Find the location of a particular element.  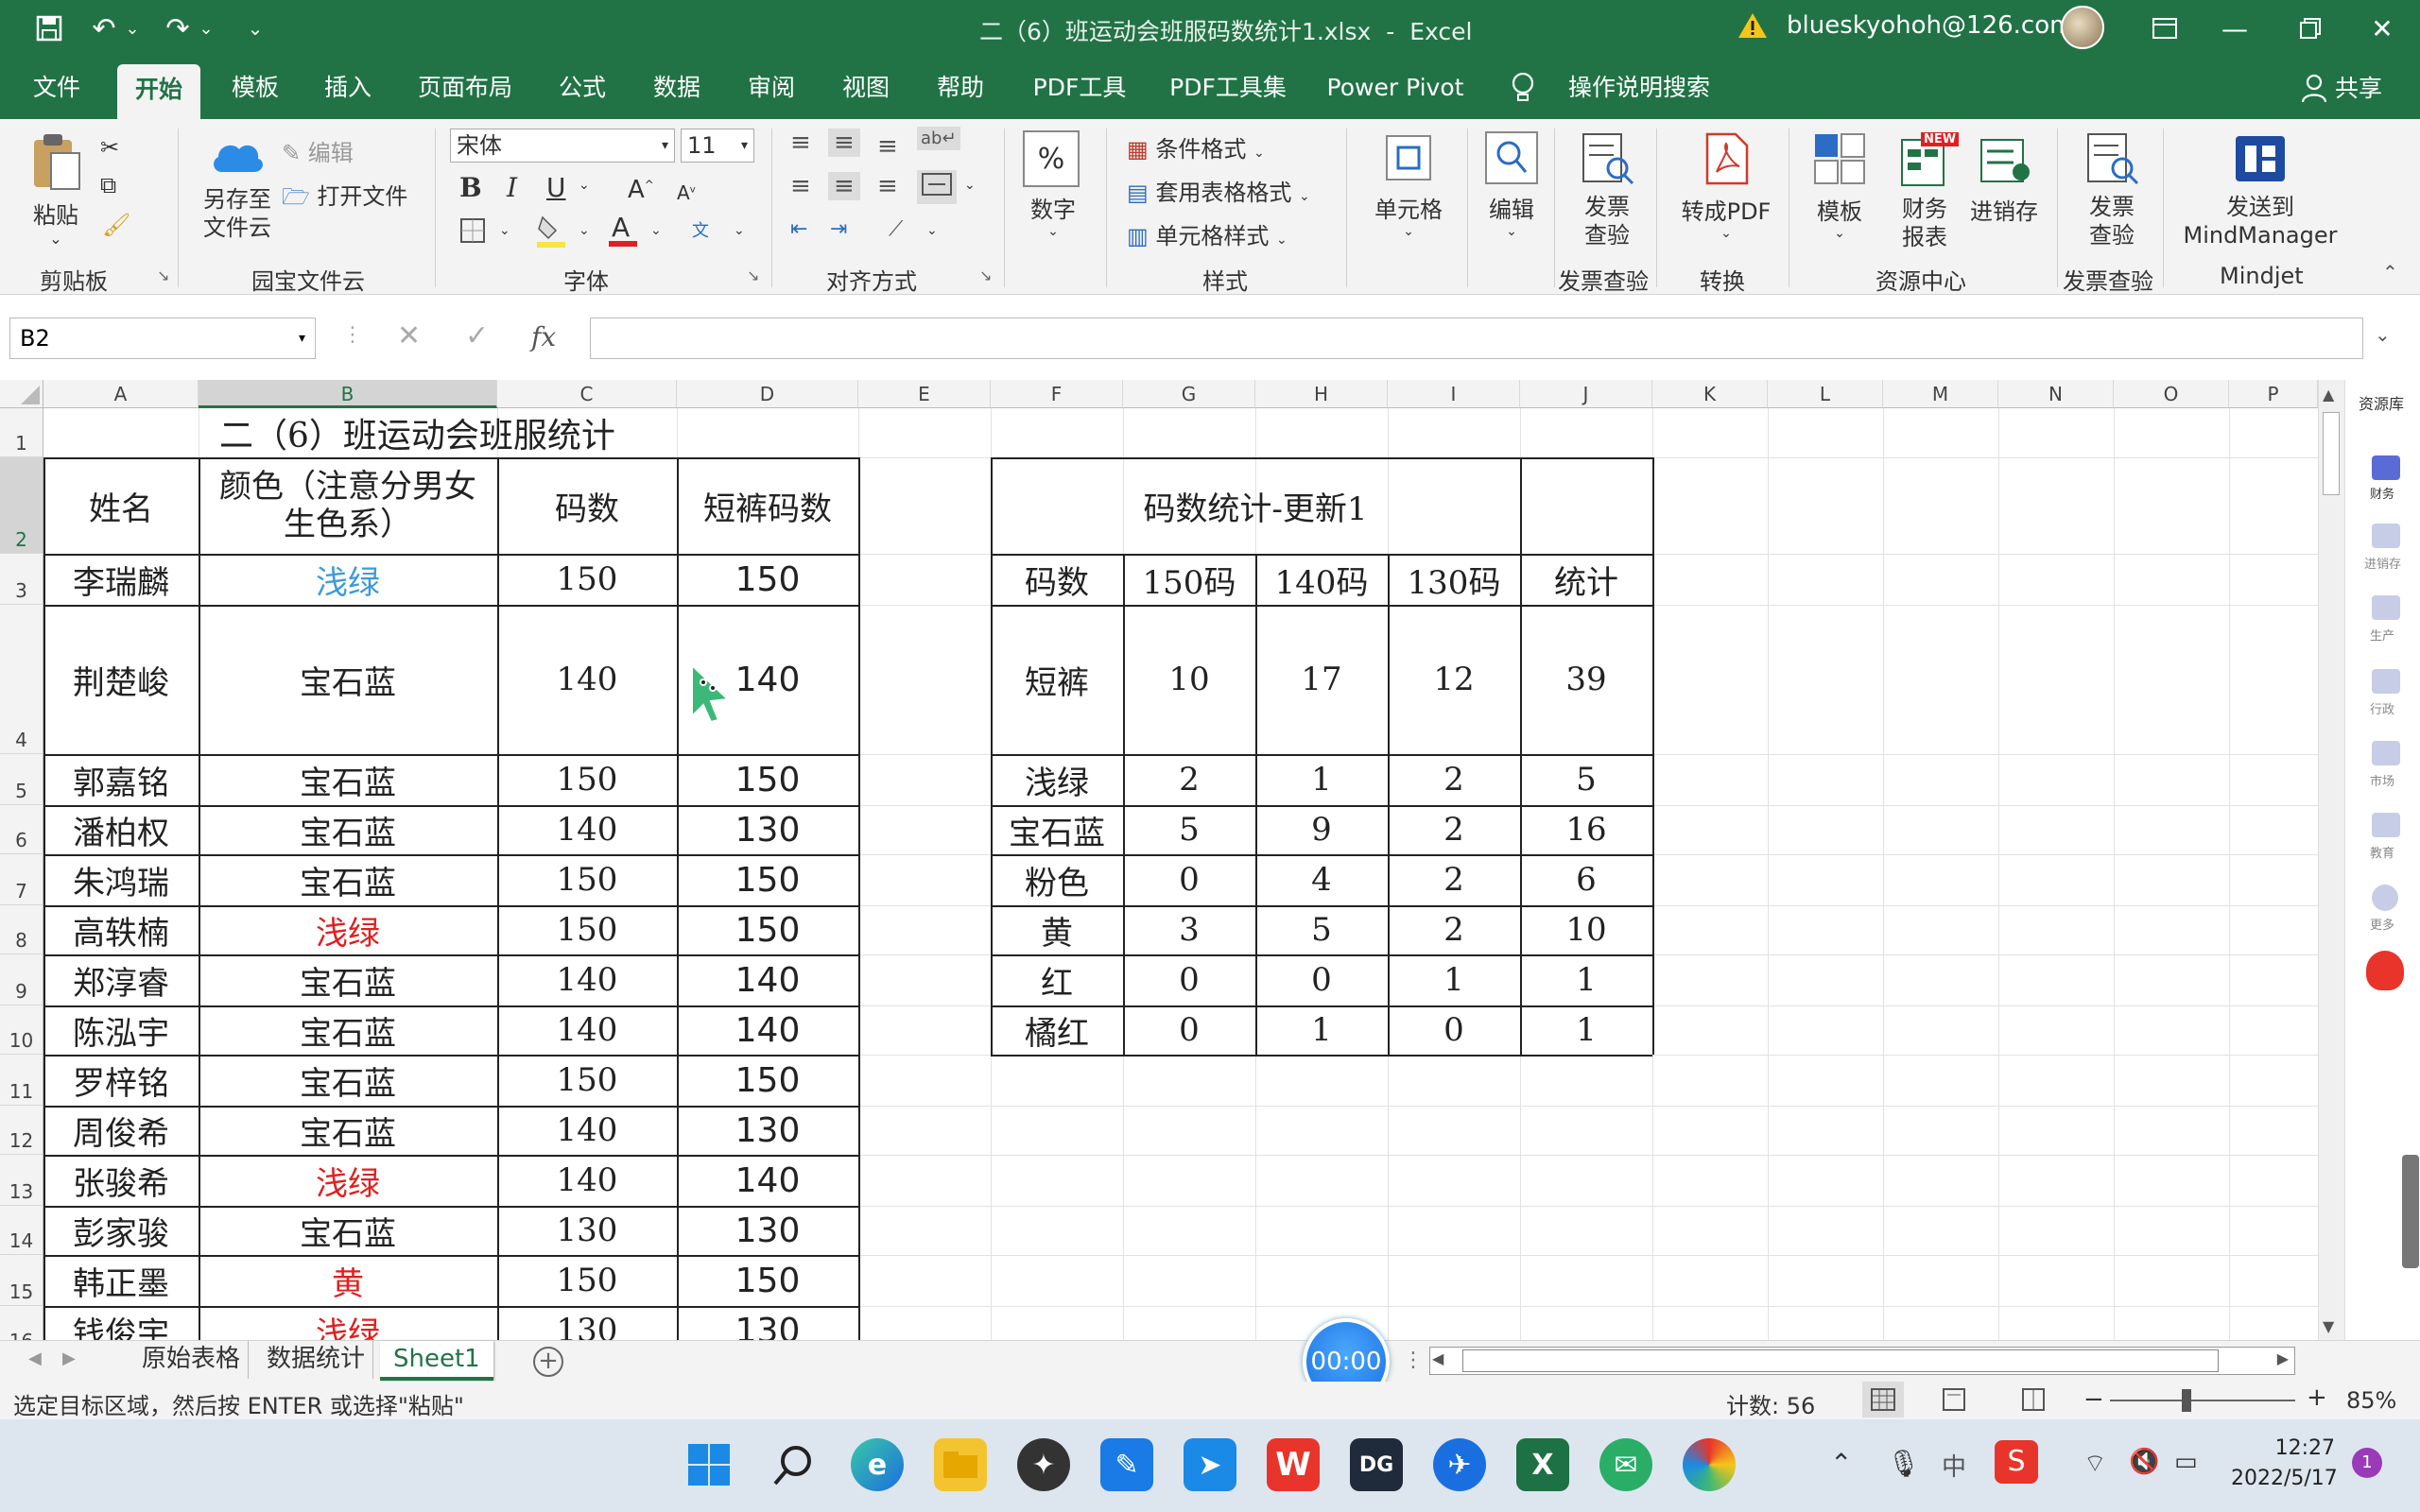

redo-dropdown-icon: ⌄ is located at coordinates (206, 28).